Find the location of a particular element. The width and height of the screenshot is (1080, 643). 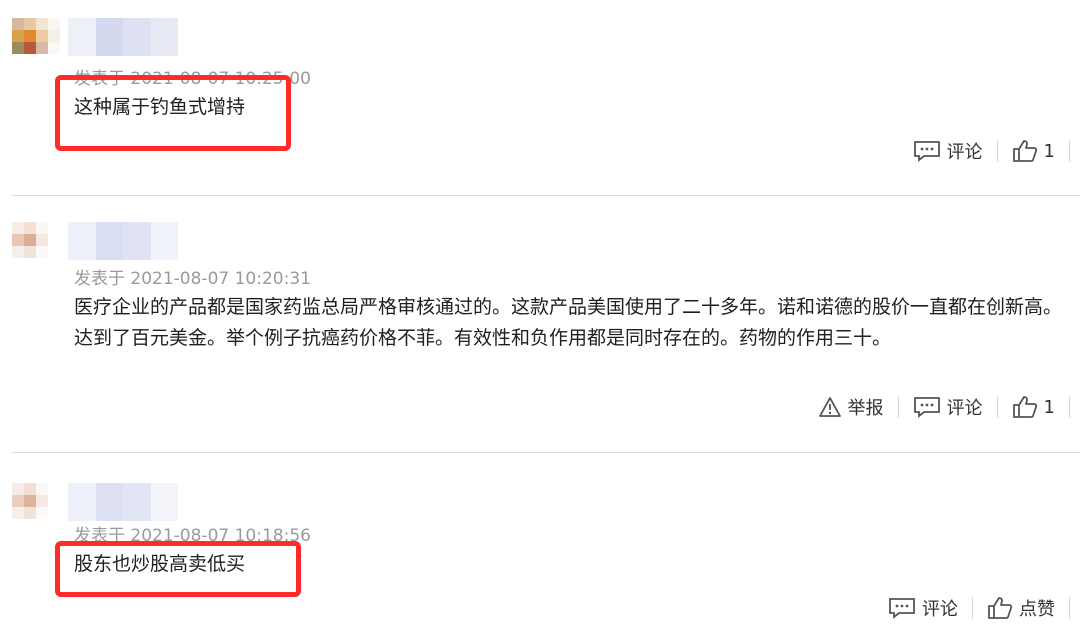

report-label: 举报 is located at coordinates (865, 408).